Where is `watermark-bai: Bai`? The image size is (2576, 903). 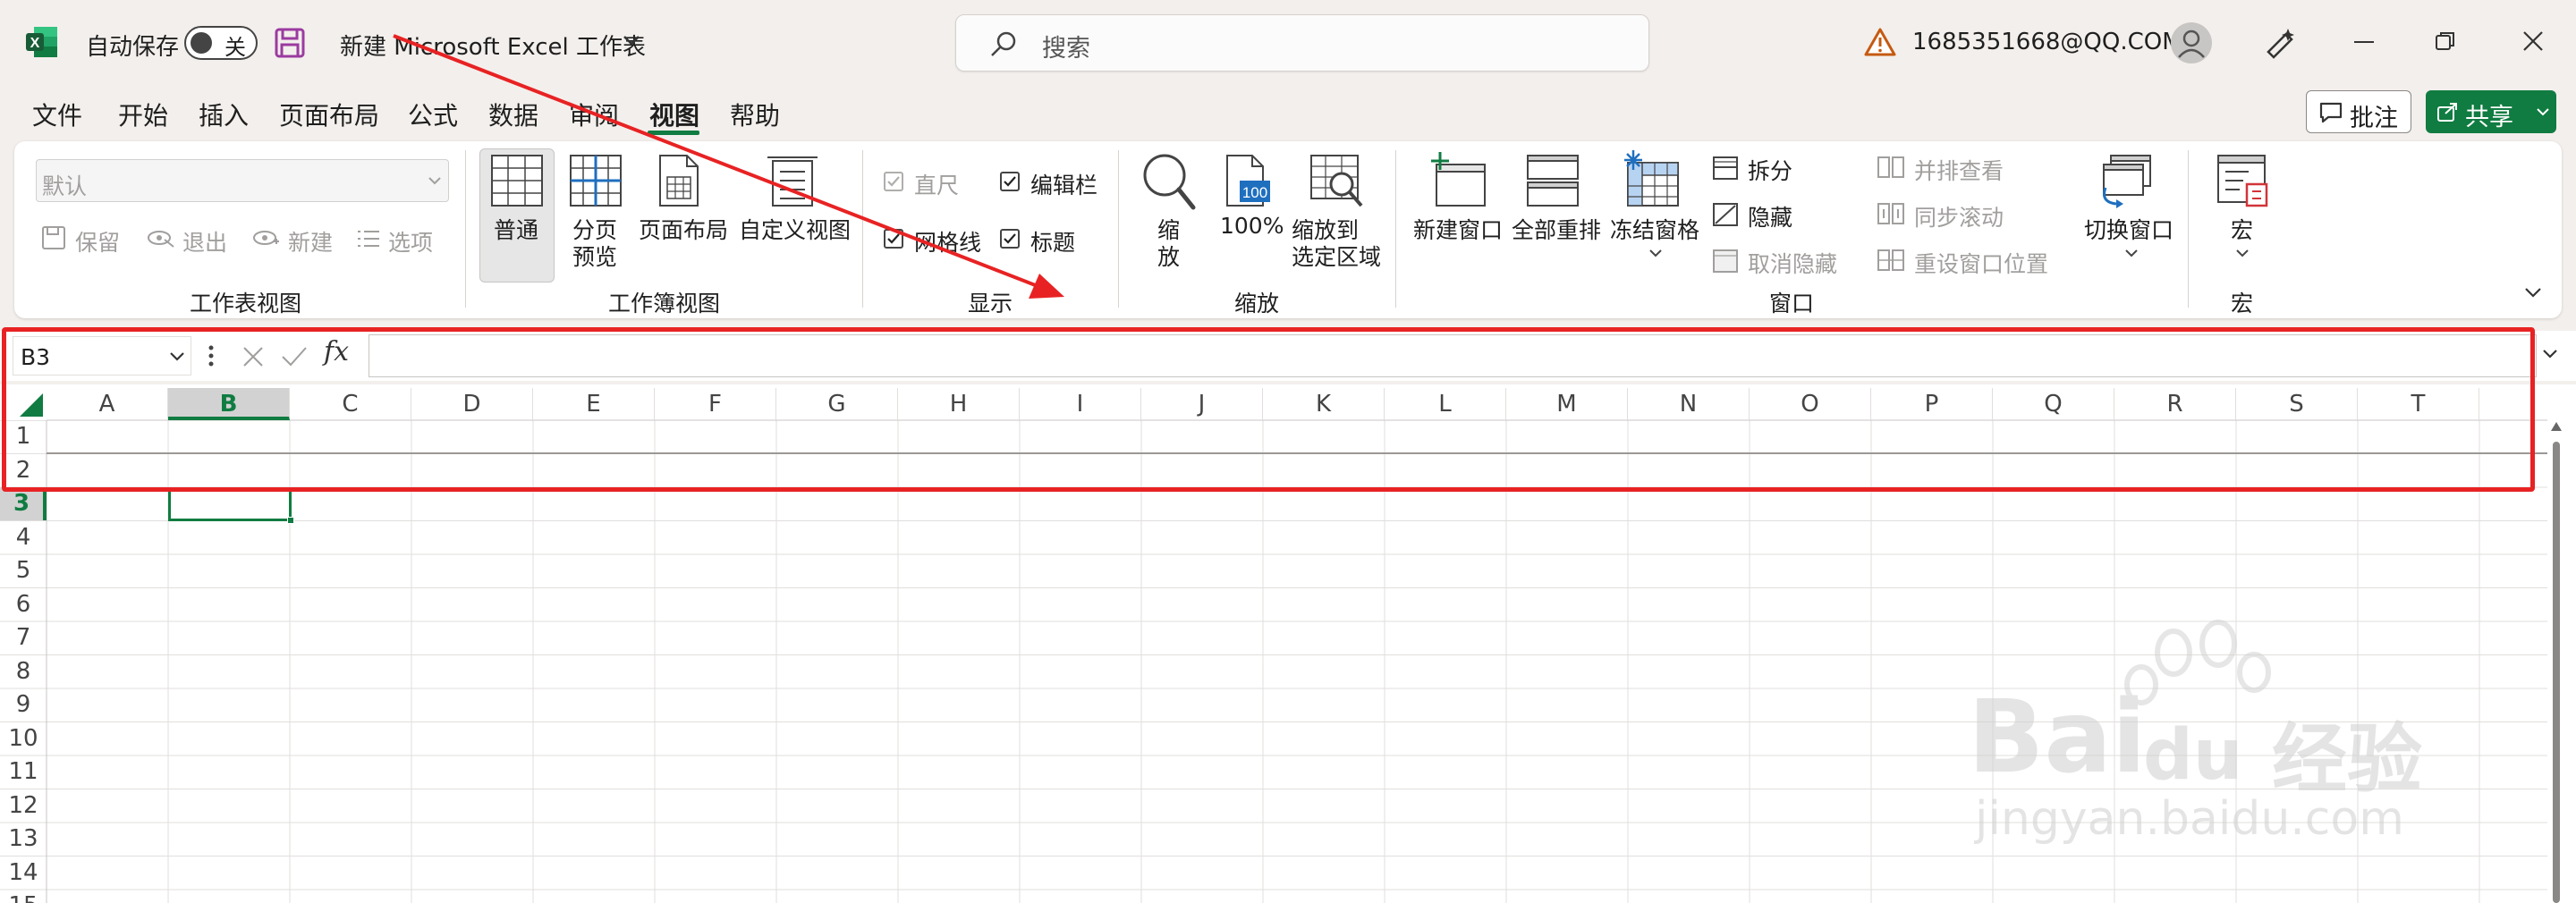 watermark-bai: Bai is located at coordinates (2057, 737).